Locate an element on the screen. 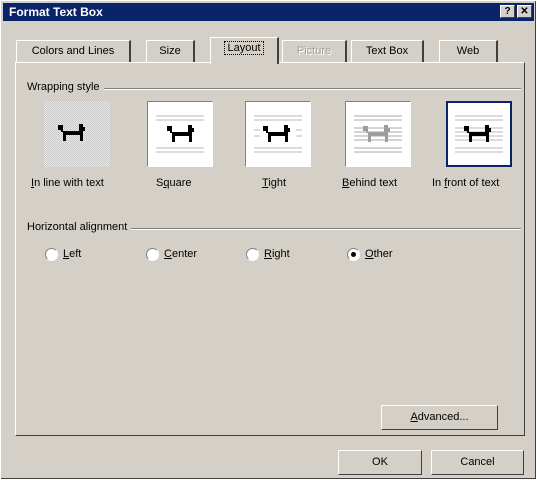 Image resolution: width=537 pixels, height=480 pixels. tab-picture: Picture is located at coordinates (314, 51).